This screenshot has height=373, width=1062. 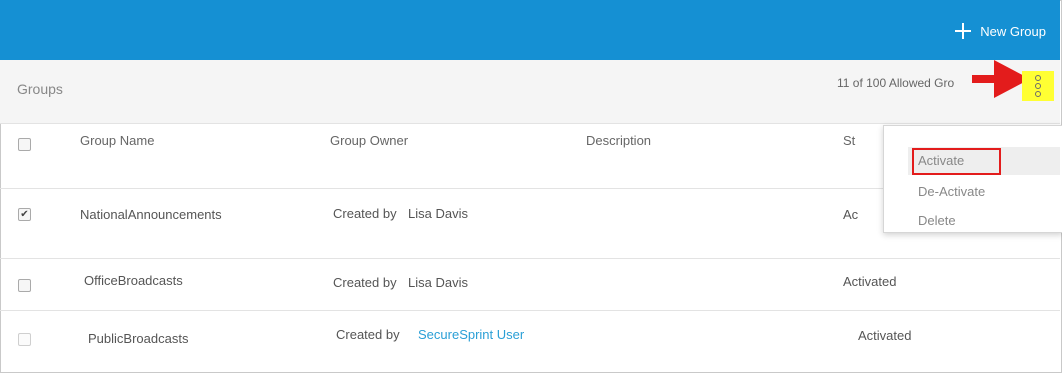 What do you see at coordinates (471, 334) in the screenshot?
I see `group-owner-link: SecureSprint User` at bounding box center [471, 334].